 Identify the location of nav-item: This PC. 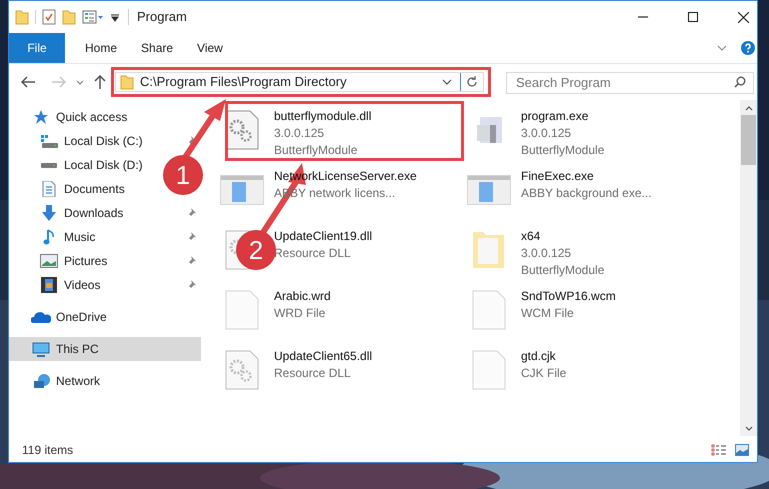
(105, 349).